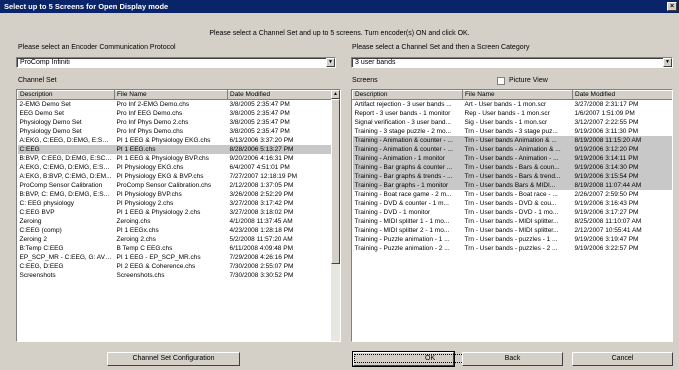  I want to click on cancel-button: Cancel, so click(622, 359).